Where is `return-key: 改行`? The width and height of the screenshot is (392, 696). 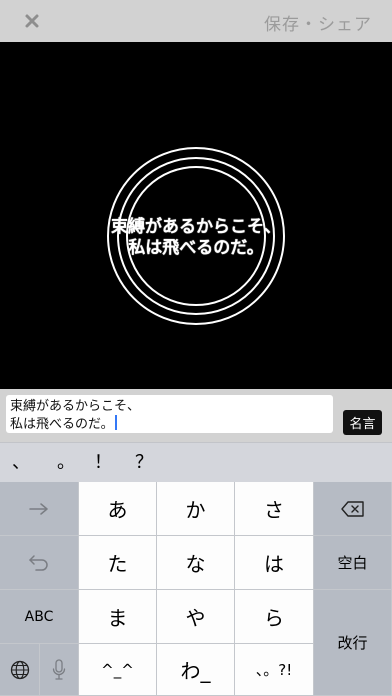 return-key: 改行 is located at coordinates (353, 643).